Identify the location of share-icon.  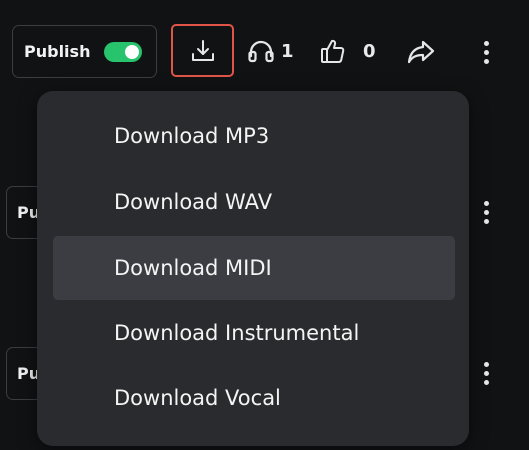
(421, 52).